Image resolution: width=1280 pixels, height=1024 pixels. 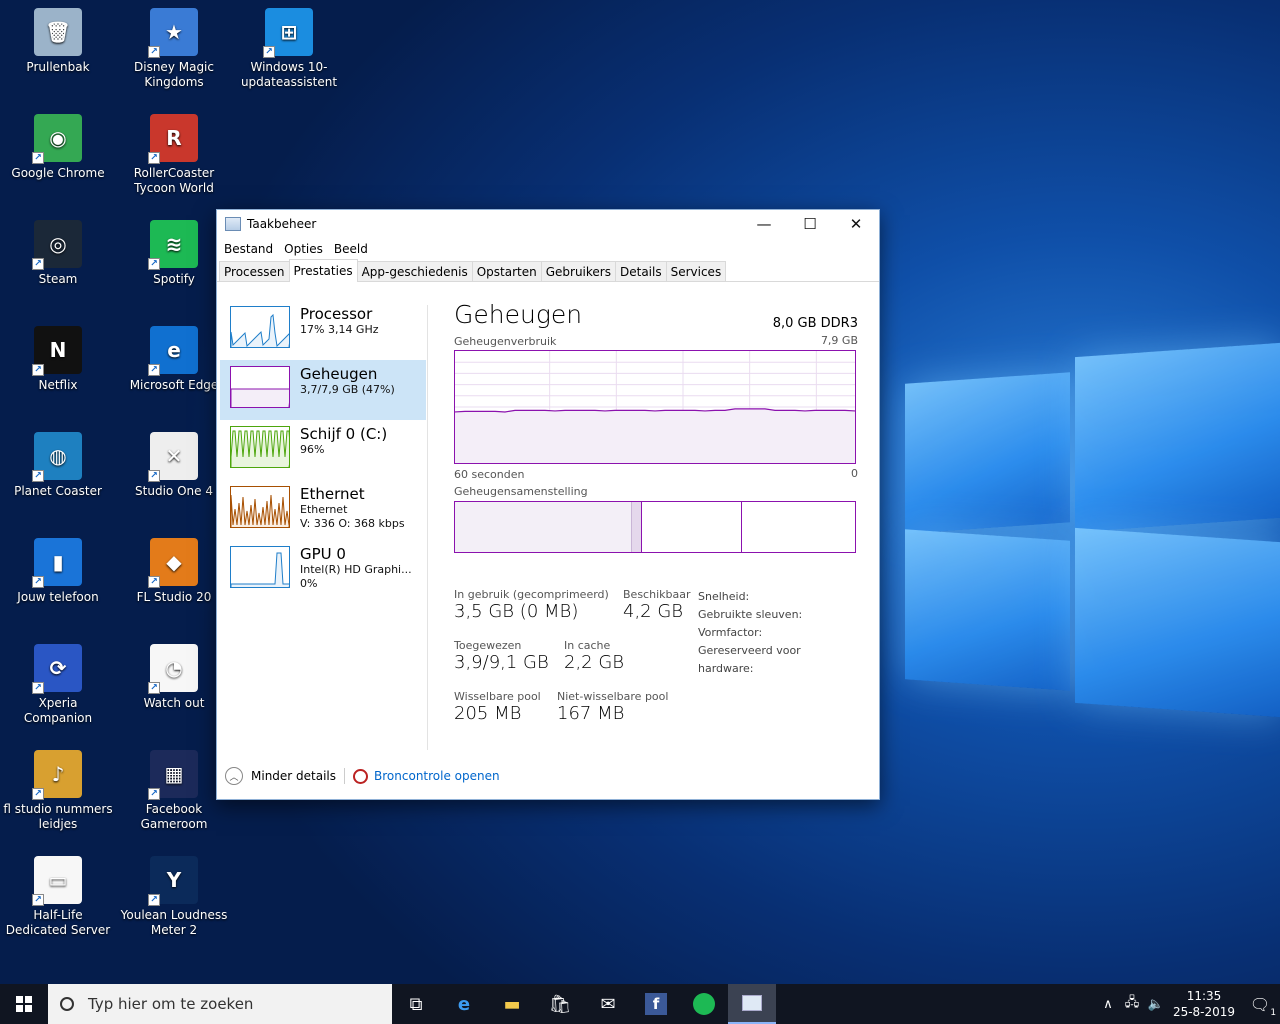 I want to click on chevron-up-tray-icon: ∧, so click(x=1108, y=1004).